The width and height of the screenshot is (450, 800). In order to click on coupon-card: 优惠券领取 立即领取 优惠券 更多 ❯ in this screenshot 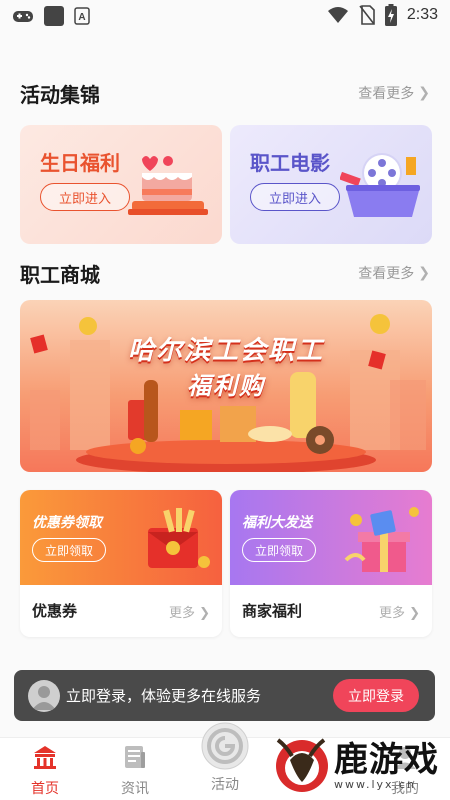, I will do `click(121, 563)`.